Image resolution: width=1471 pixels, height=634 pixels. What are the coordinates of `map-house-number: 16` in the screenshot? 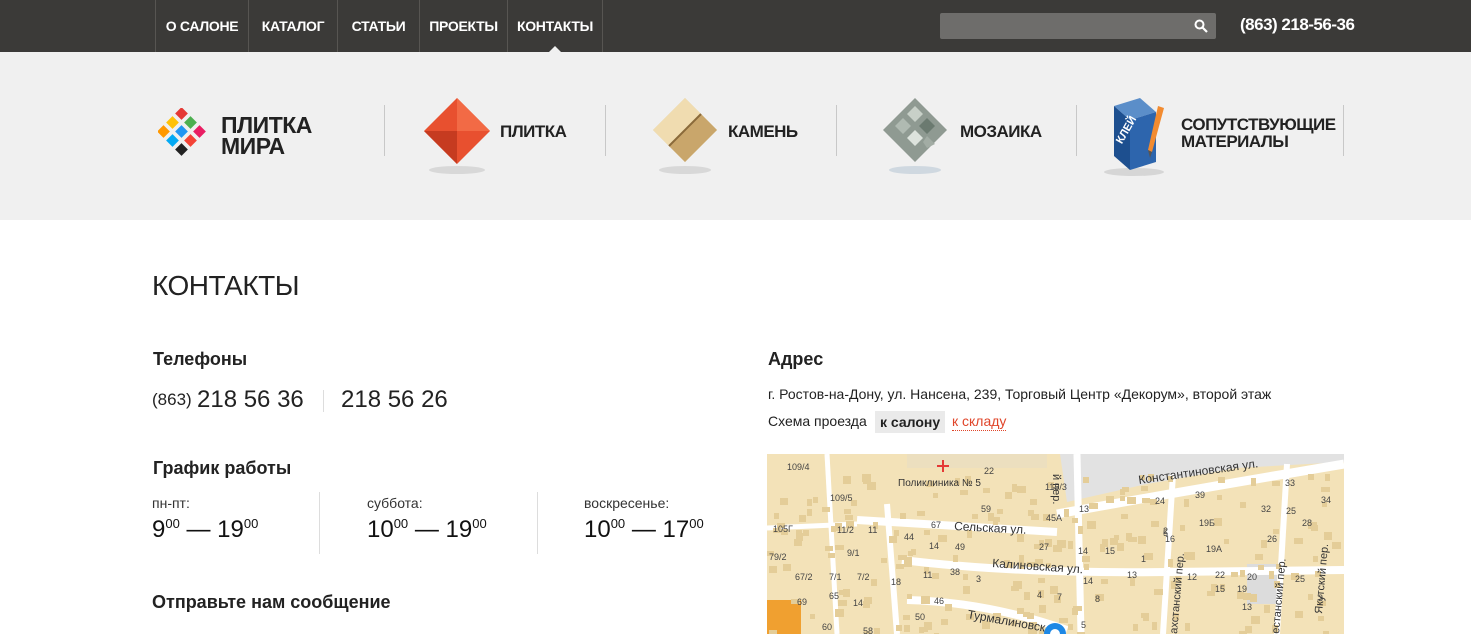 It's located at (1170, 539).